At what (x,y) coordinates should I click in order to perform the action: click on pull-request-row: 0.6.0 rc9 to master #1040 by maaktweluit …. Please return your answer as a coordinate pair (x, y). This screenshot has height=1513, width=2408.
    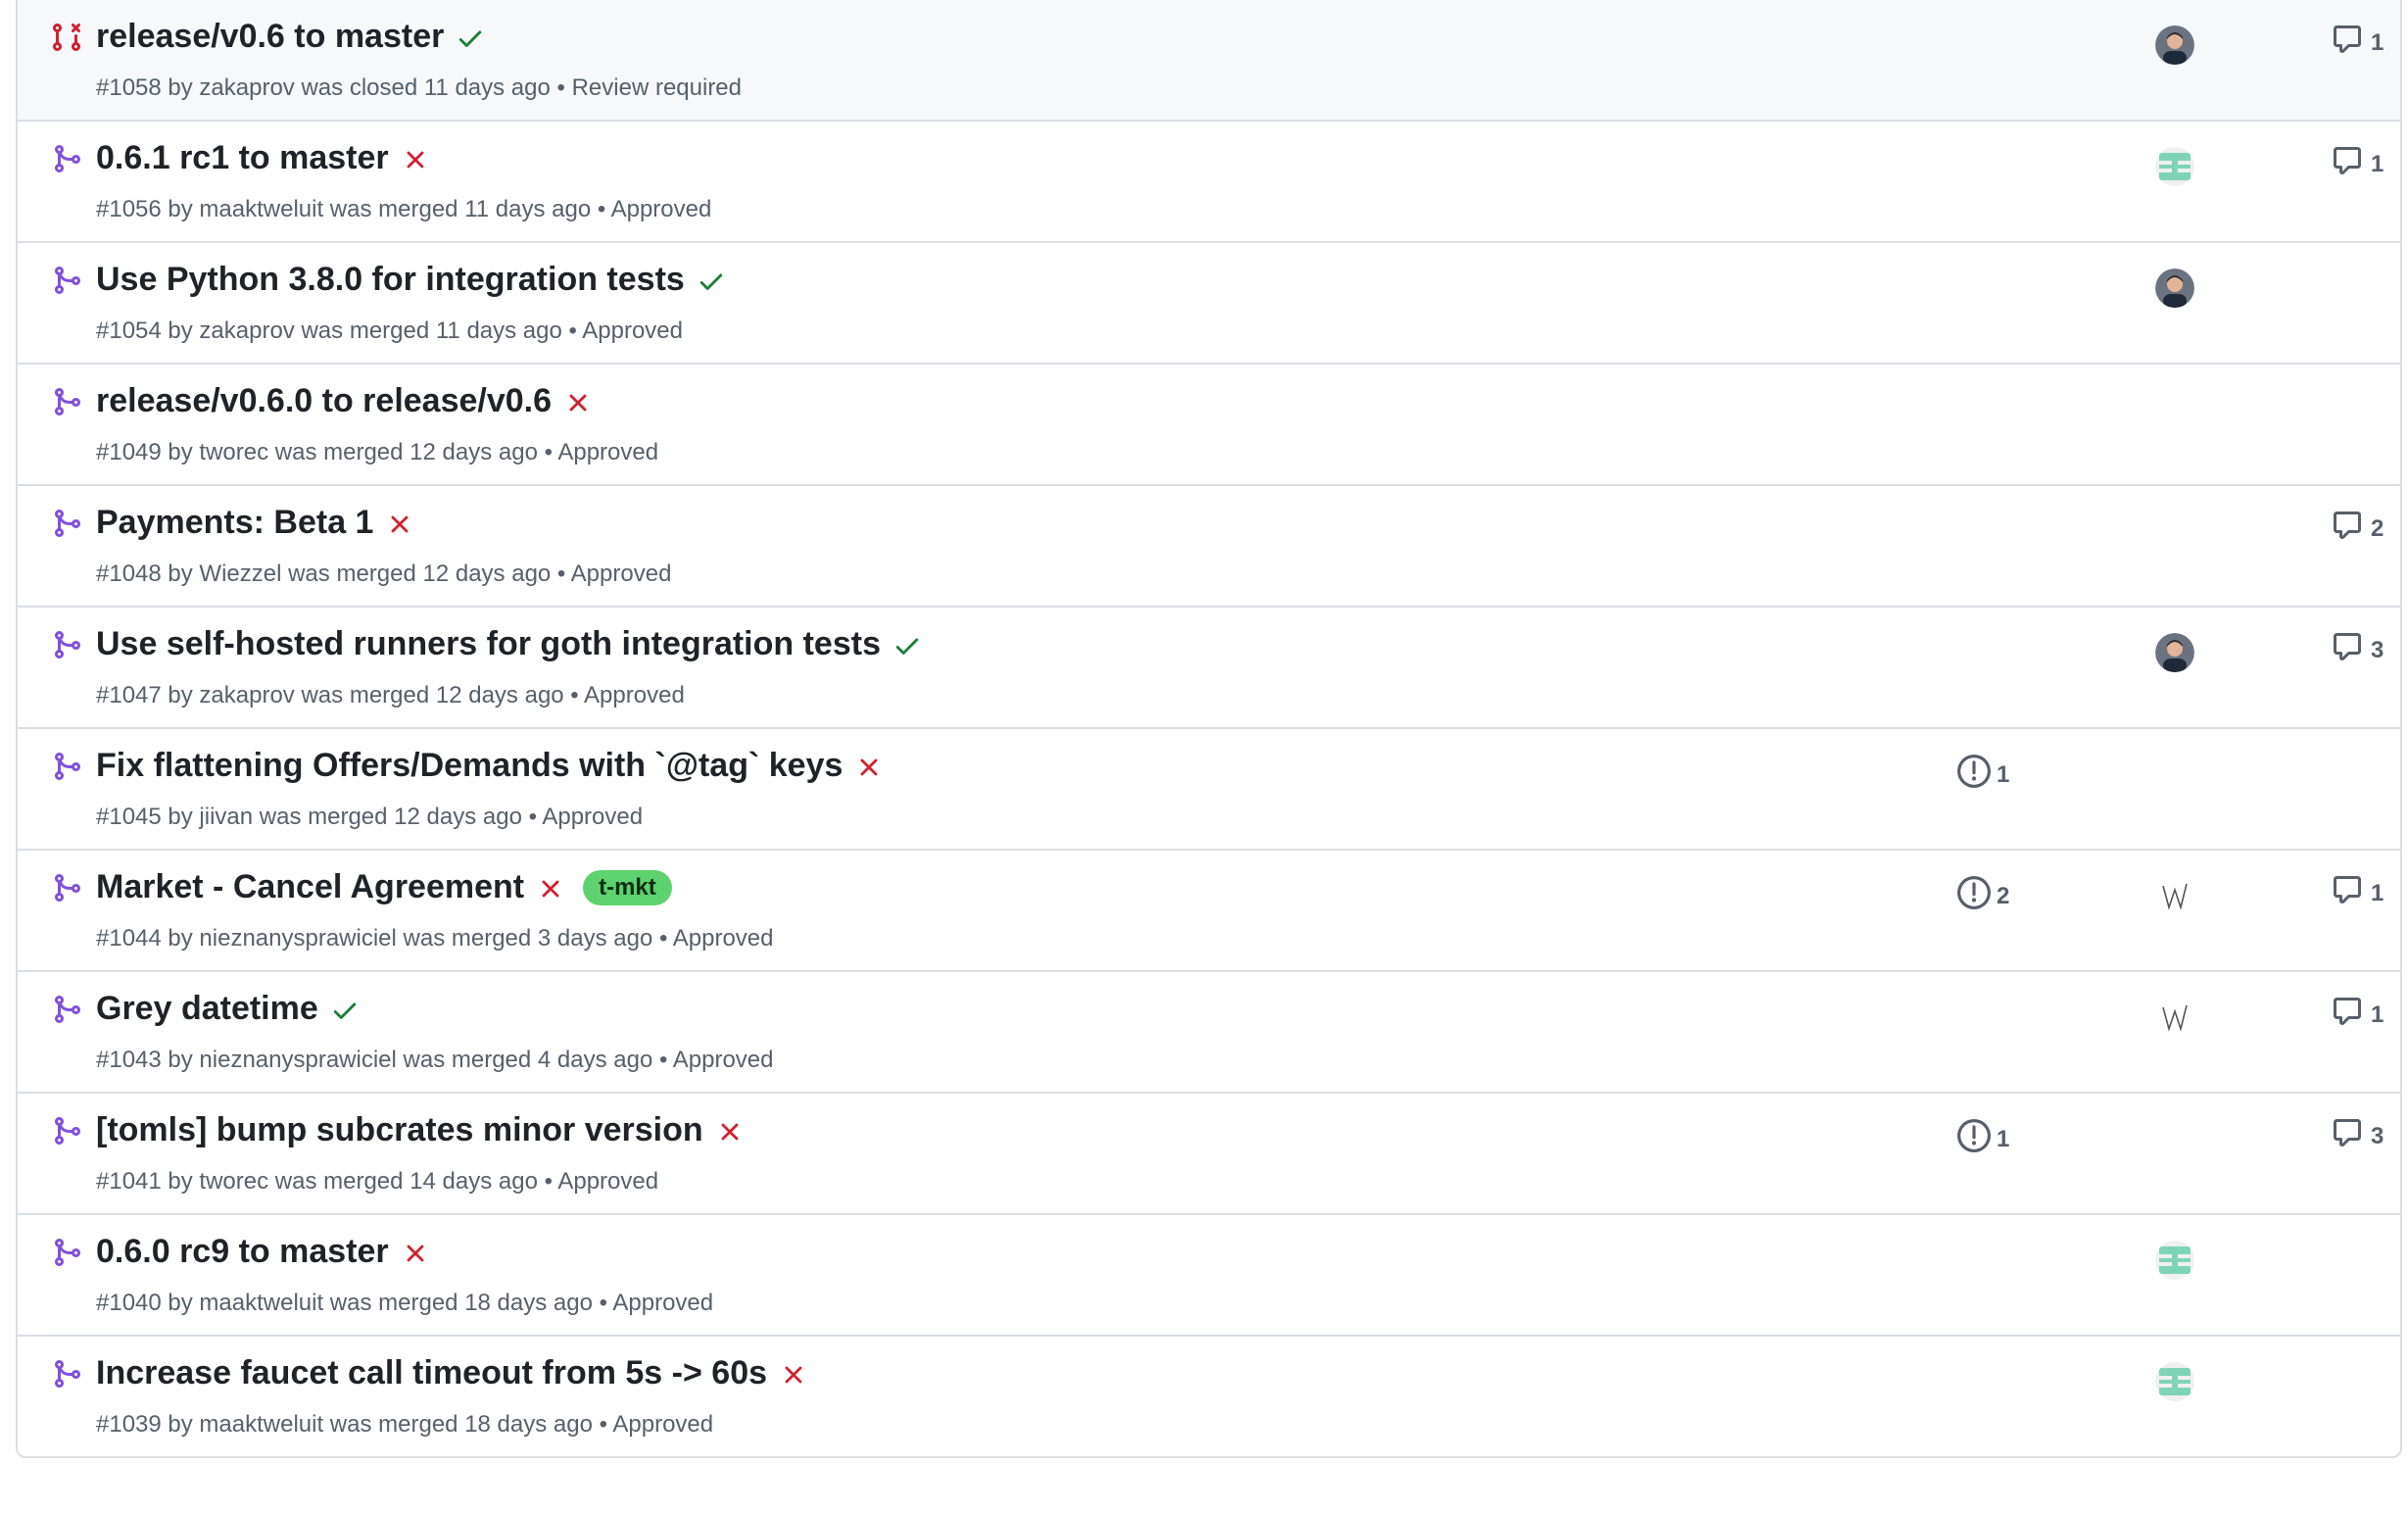
    Looking at the image, I should click on (1209, 1274).